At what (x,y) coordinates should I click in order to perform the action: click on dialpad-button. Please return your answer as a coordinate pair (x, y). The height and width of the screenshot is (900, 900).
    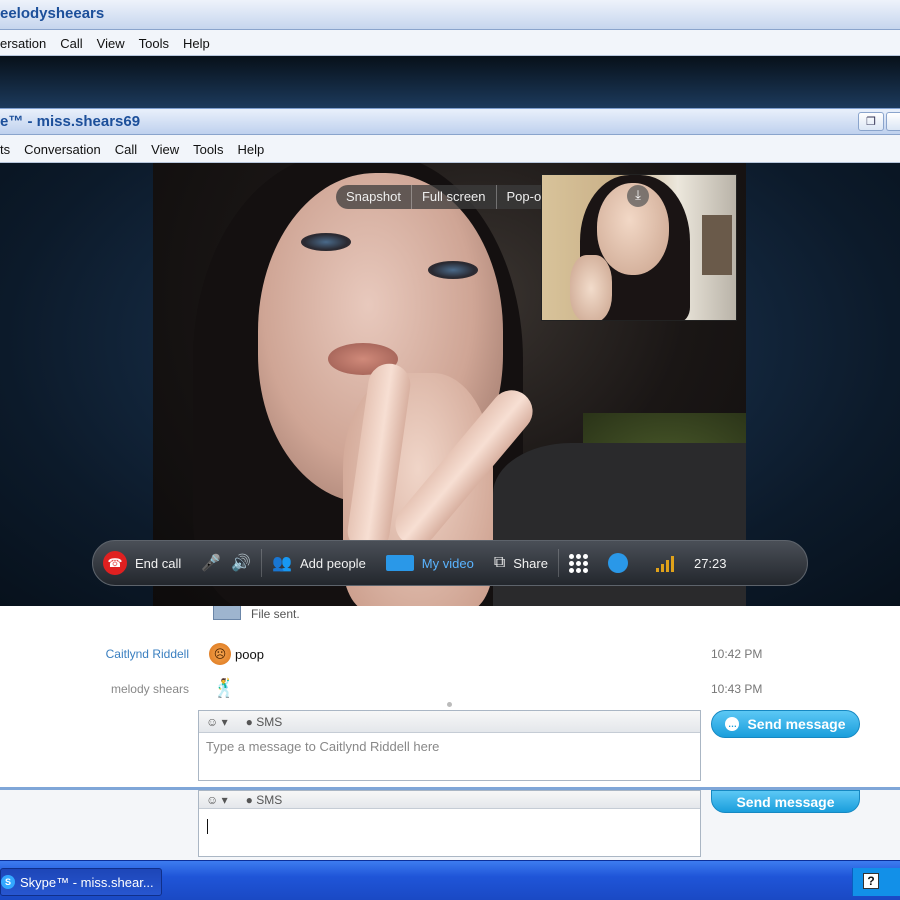
    Looking at the image, I should click on (578, 563).